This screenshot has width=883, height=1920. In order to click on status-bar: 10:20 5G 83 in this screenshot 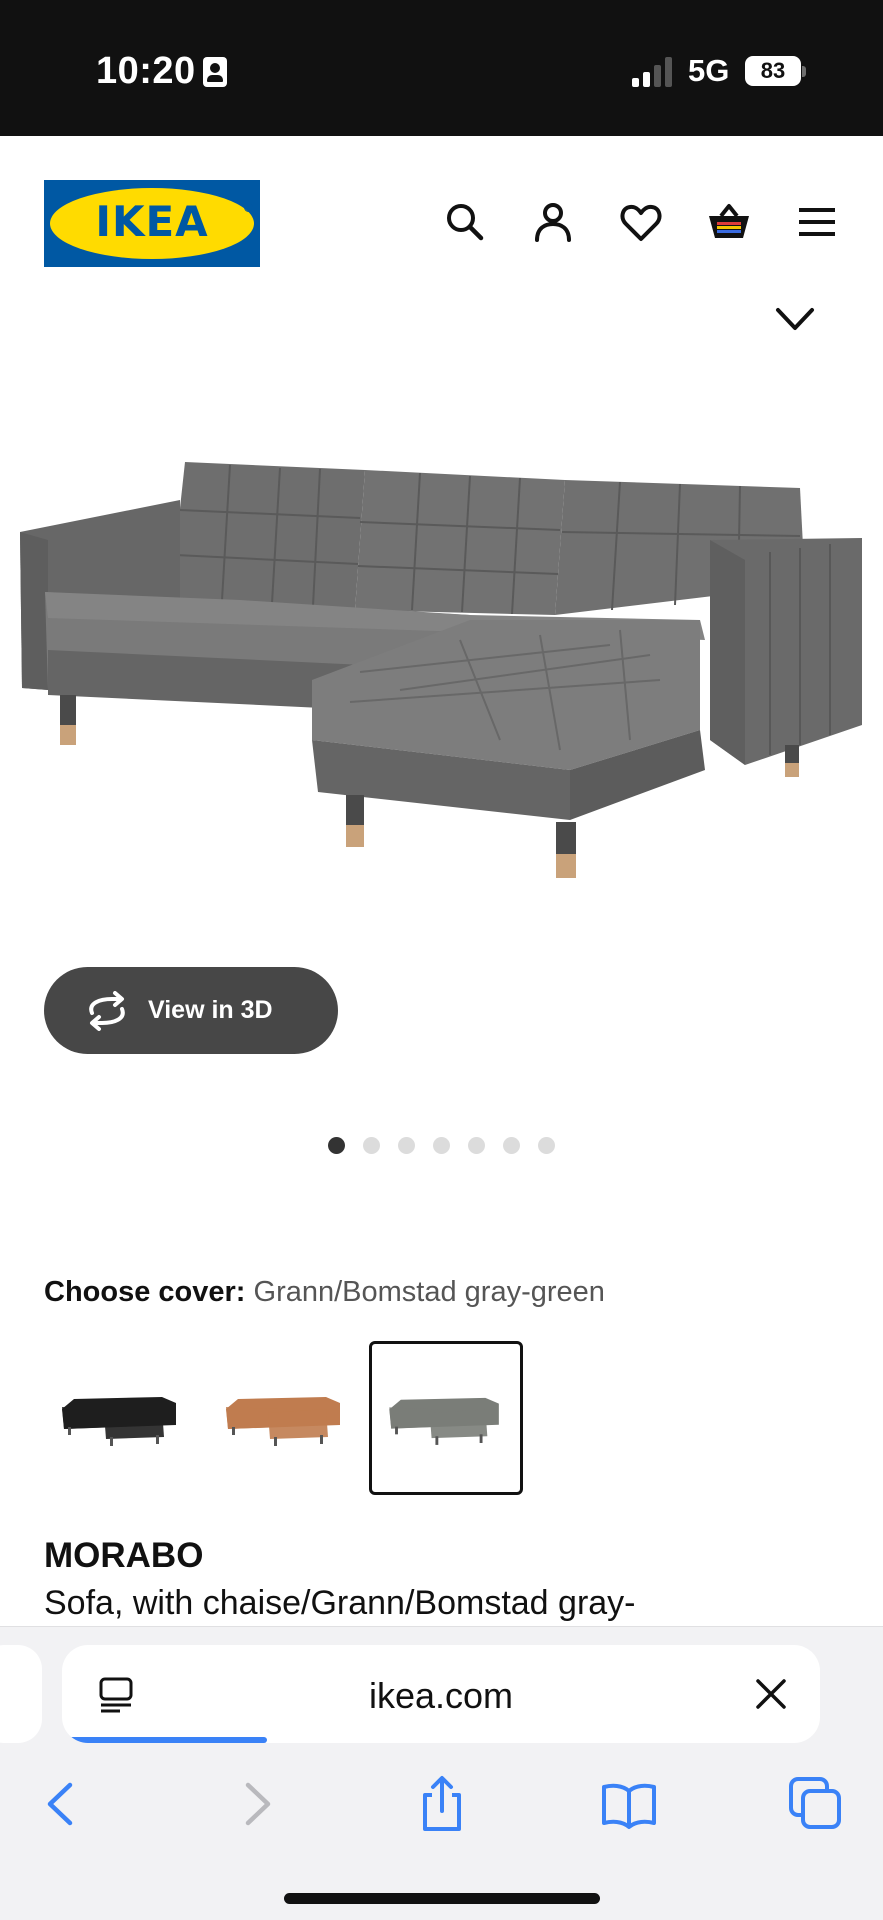, I will do `click(441, 68)`.